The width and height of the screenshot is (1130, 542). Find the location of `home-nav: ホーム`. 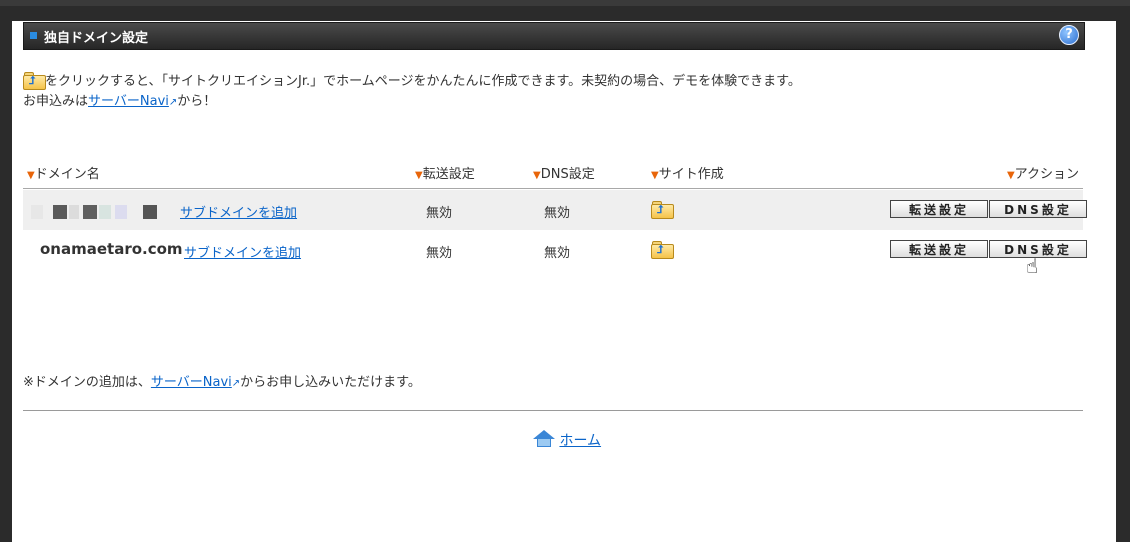

home-nav: ホーム is located at coordinates (567, 440).